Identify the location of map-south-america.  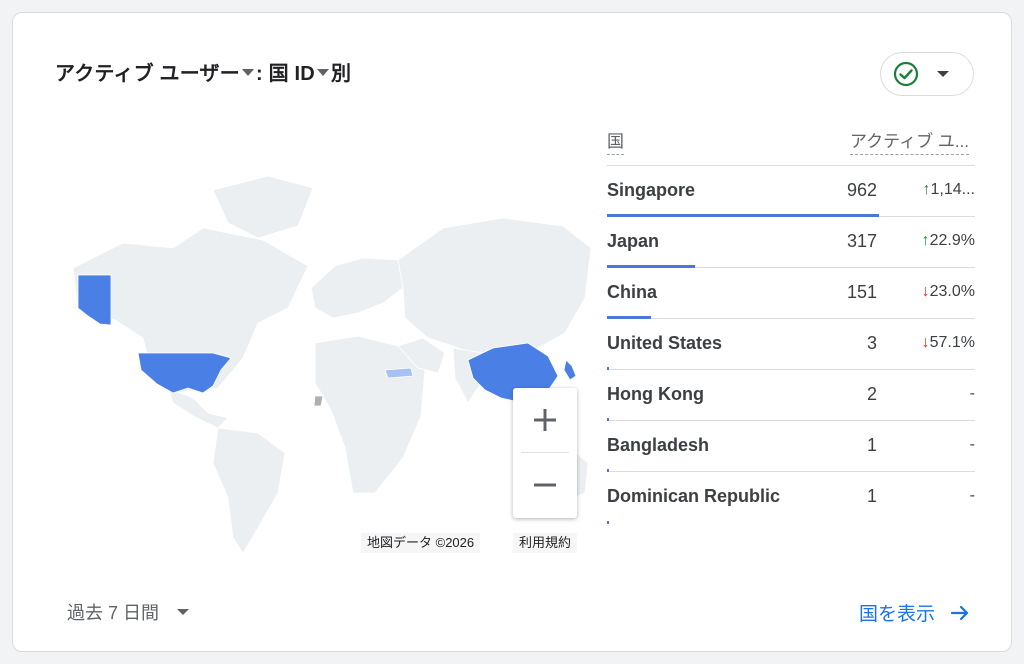
(249, 490).